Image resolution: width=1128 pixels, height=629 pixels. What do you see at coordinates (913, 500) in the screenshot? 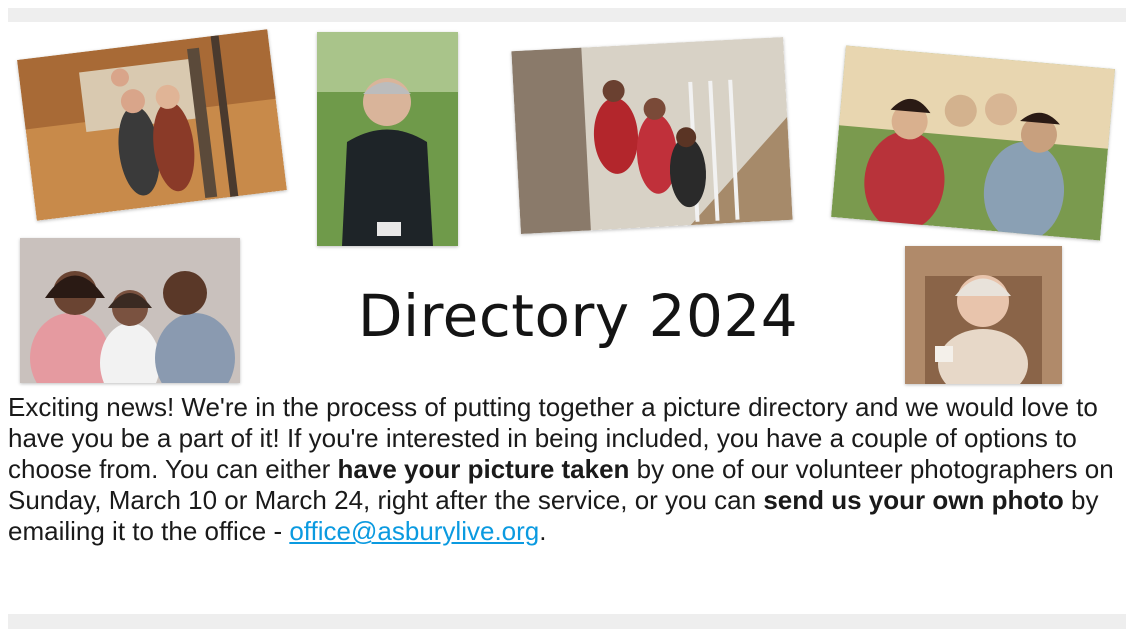
I see `send-own-photo-emphasis: send us your own photo` at bounding box center [913, 500].